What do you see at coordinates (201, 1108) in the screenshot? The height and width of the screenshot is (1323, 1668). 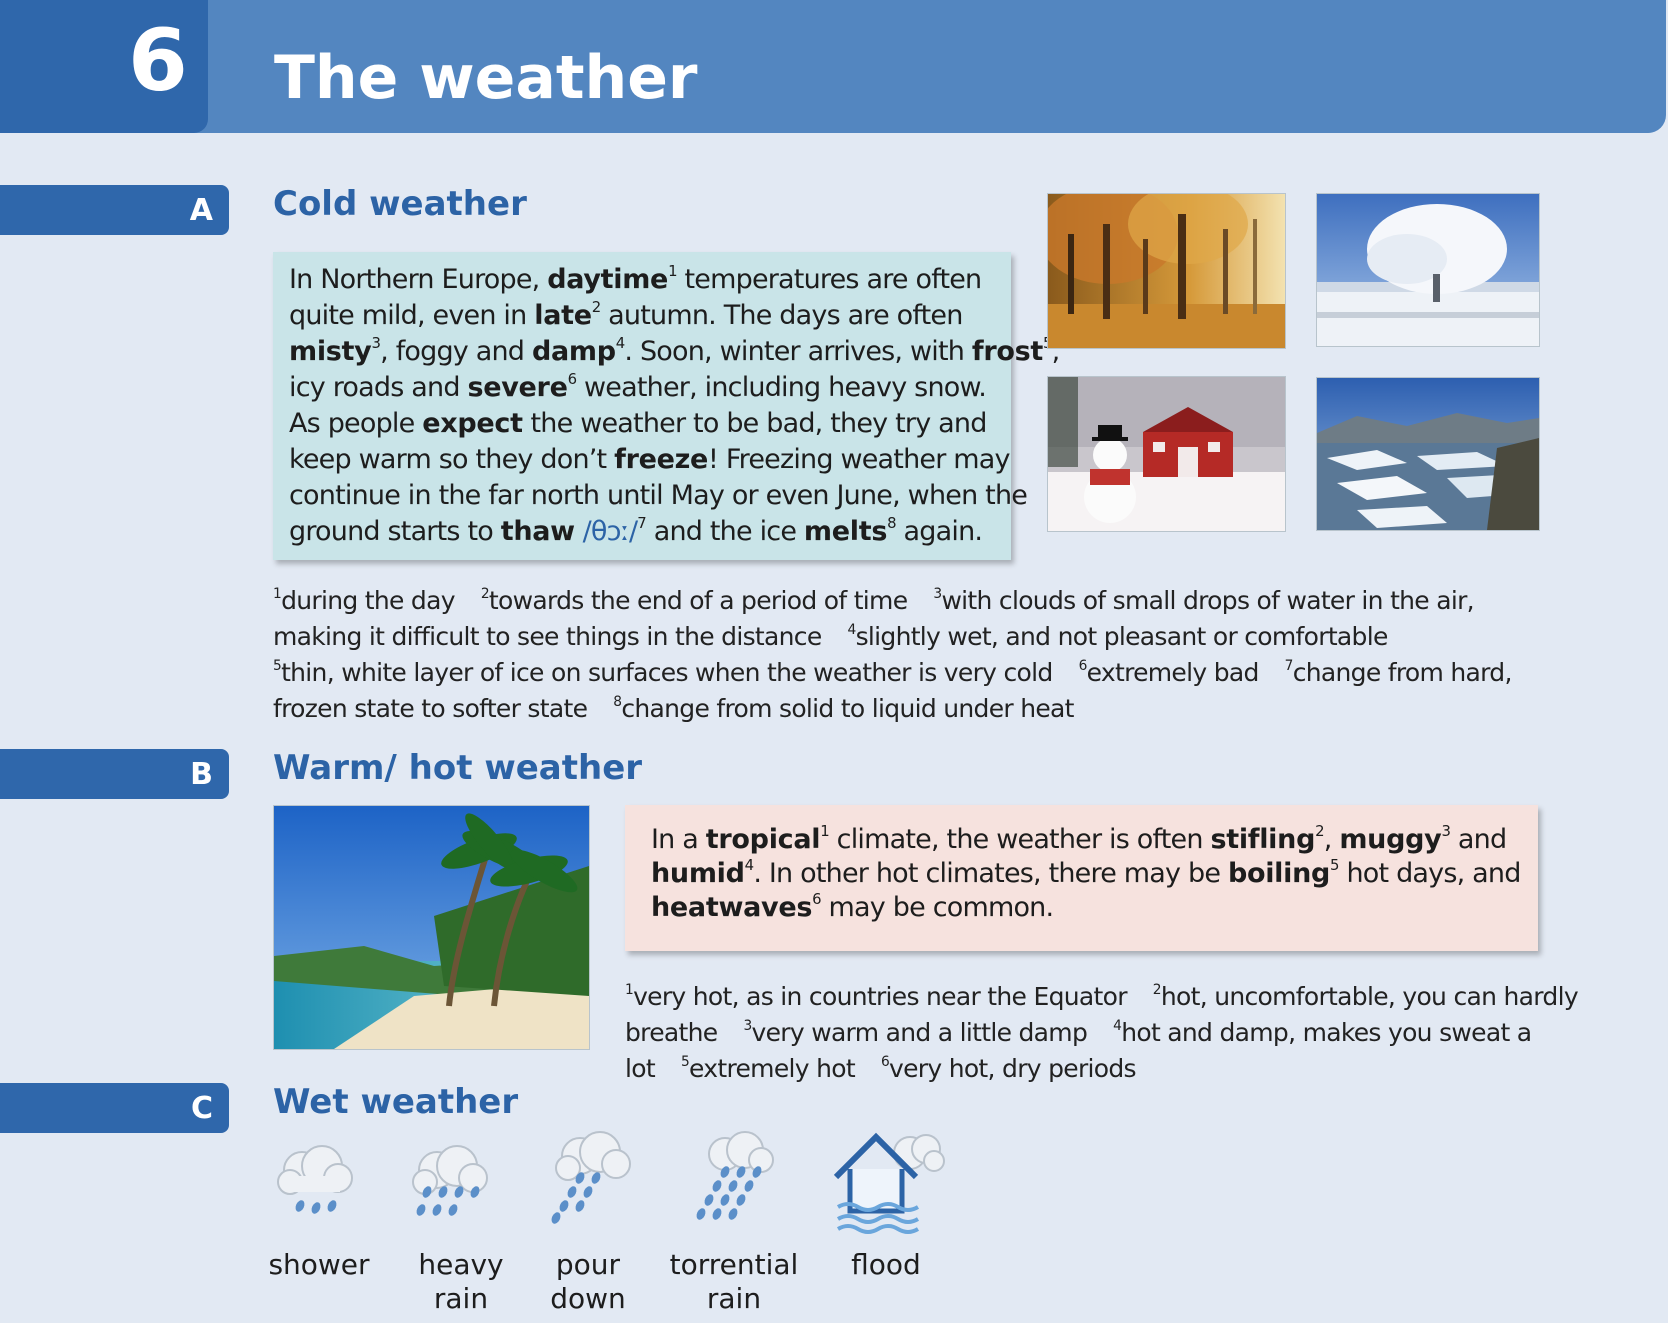 I see `section-c-letter: C` at bounding box center [201, 1108].